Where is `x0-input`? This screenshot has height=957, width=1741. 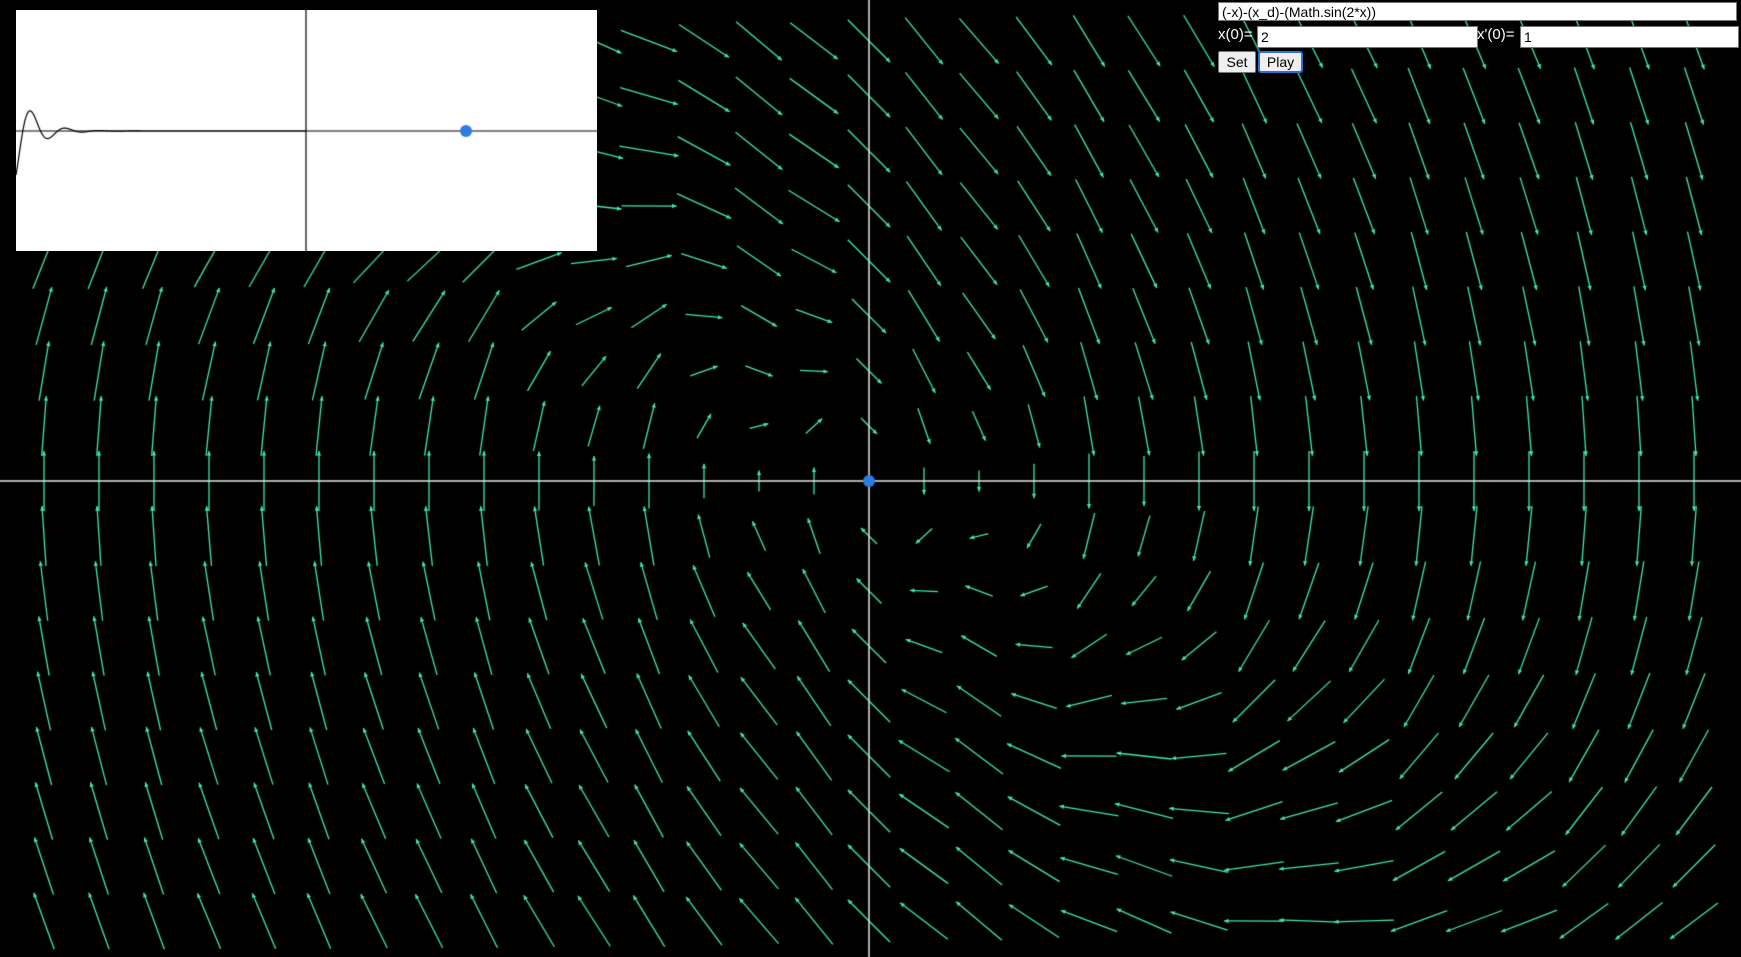 x0-input is located at coordinates (1367, 37).